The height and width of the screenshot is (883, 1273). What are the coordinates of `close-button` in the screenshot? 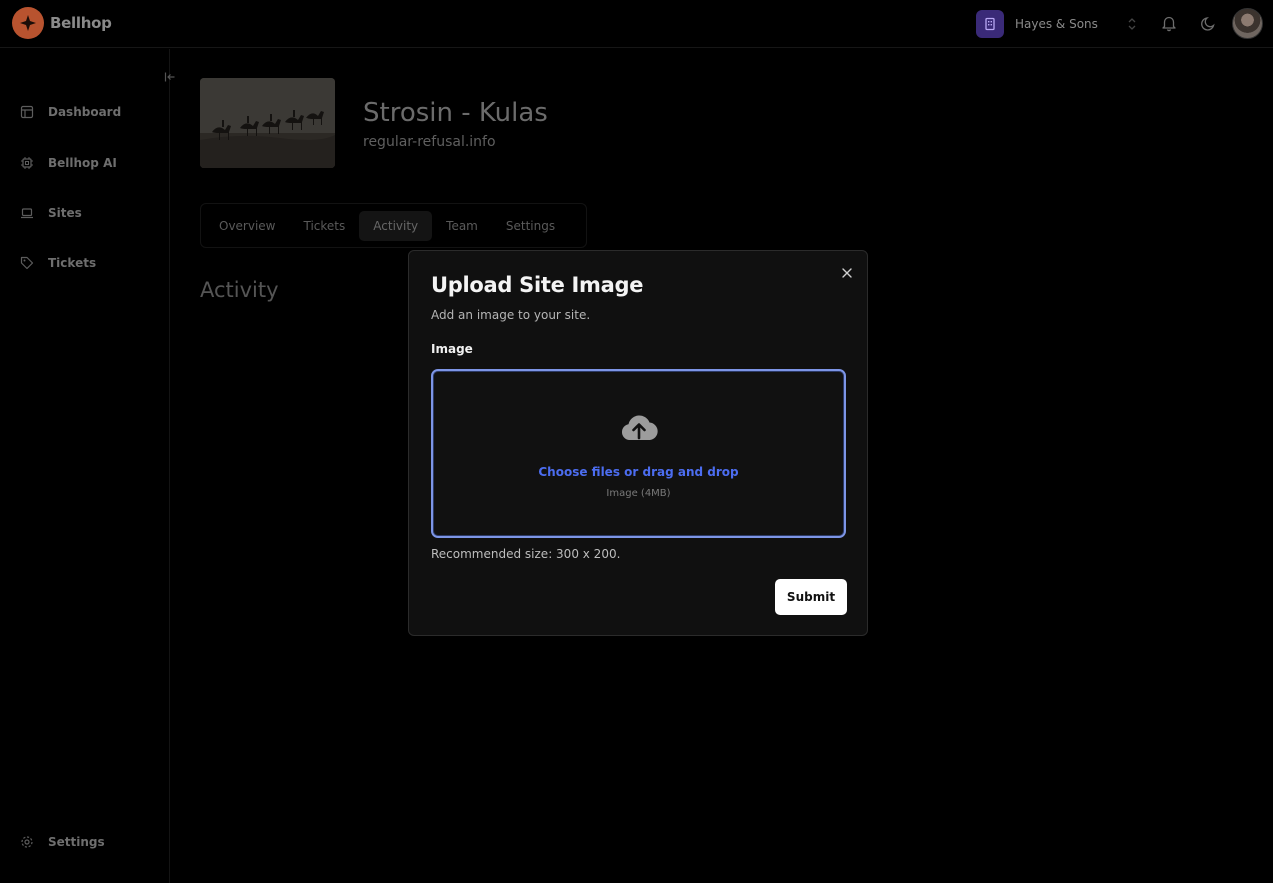 It's located at (847, 273).